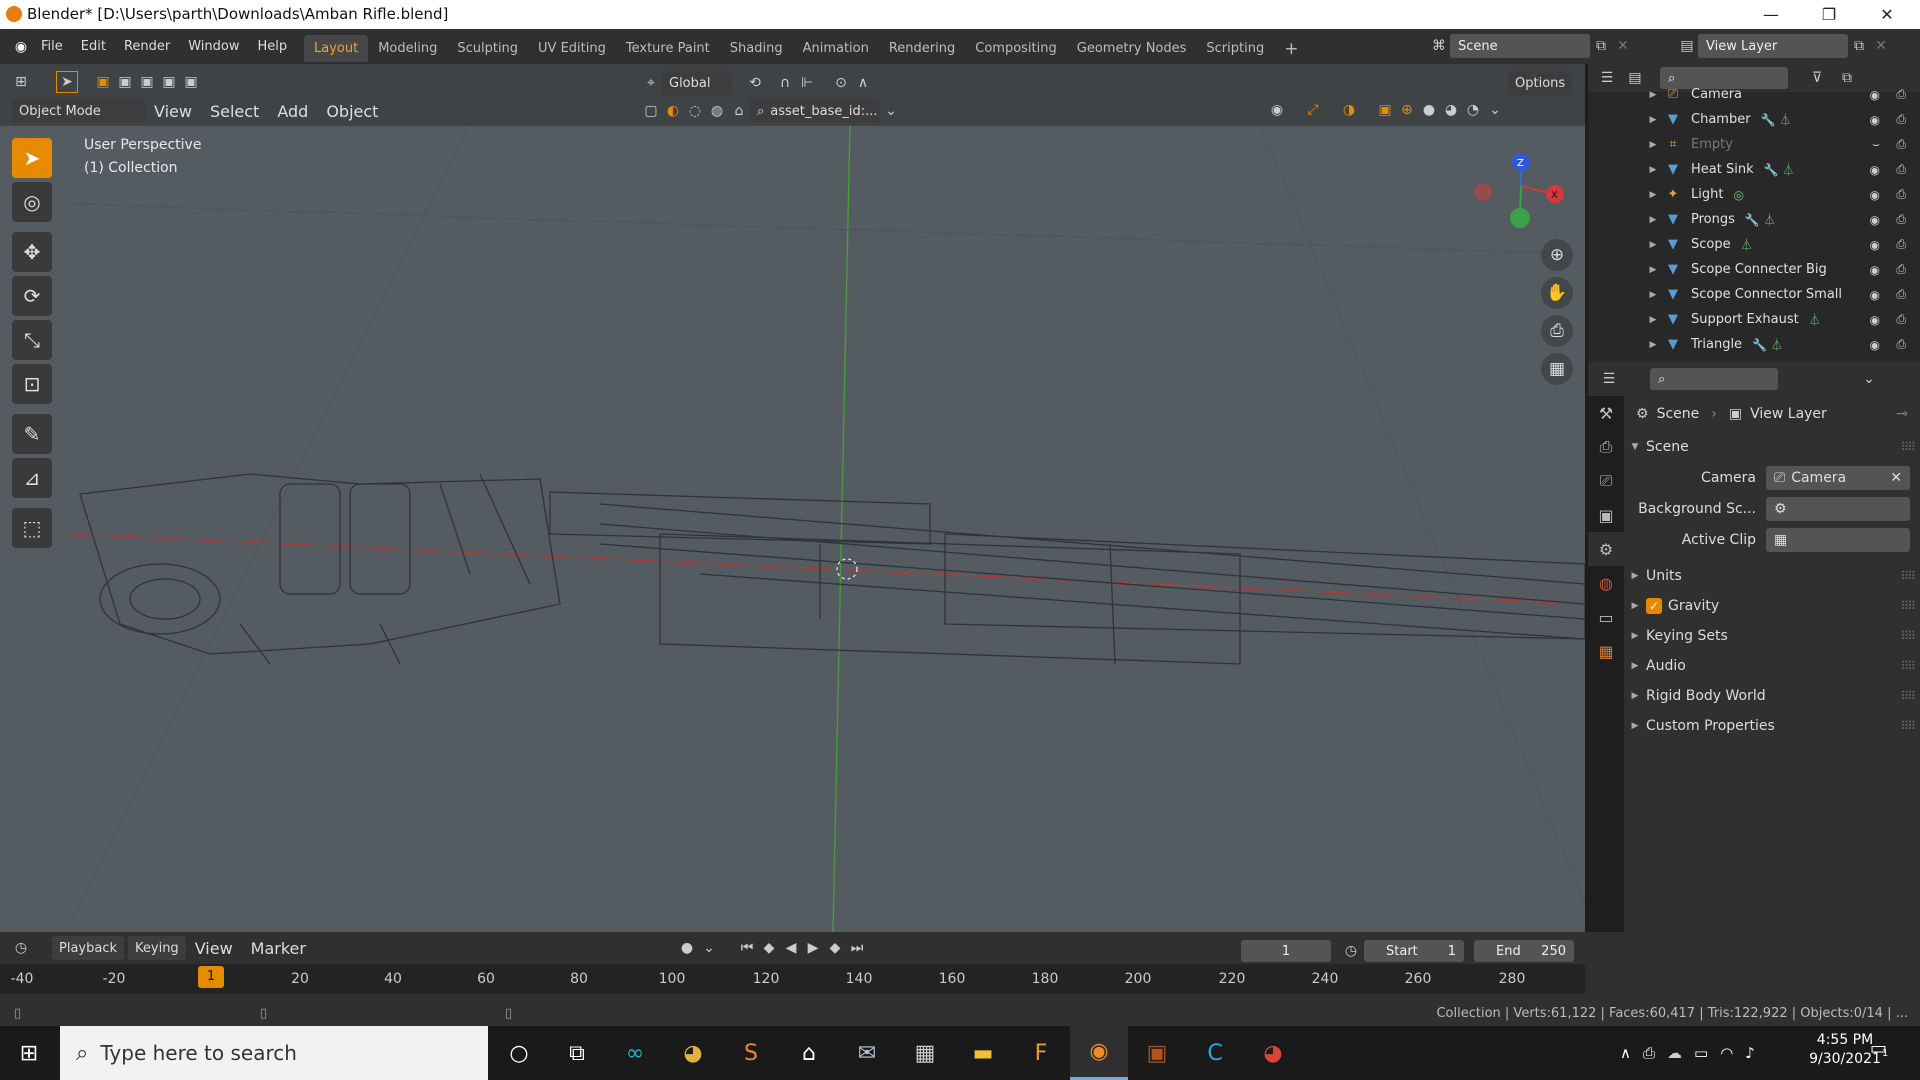 The image size is (1920, 1080). Describe the element at coordinates (1625, 1053) in the screenshot. I see `show-hidden-icons-icon: ∧` at that location.